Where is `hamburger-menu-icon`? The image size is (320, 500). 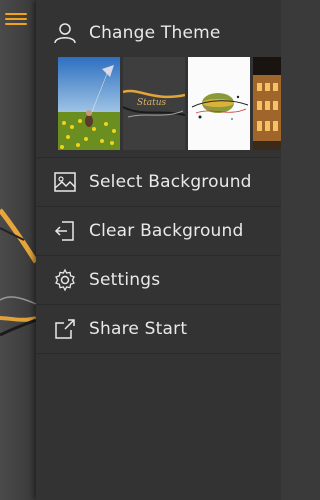 hamburger-menu-icon is located at coordinates (16, 19).